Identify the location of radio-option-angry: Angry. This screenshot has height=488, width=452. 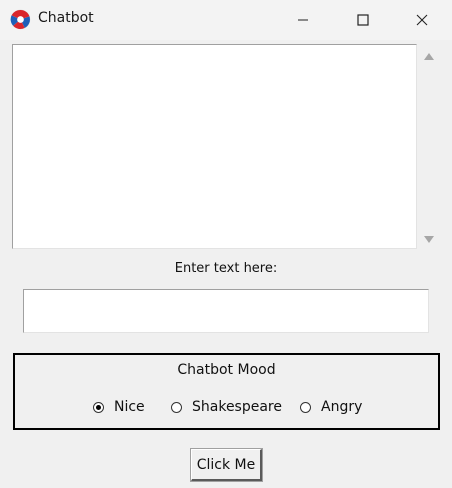
(331, 407).